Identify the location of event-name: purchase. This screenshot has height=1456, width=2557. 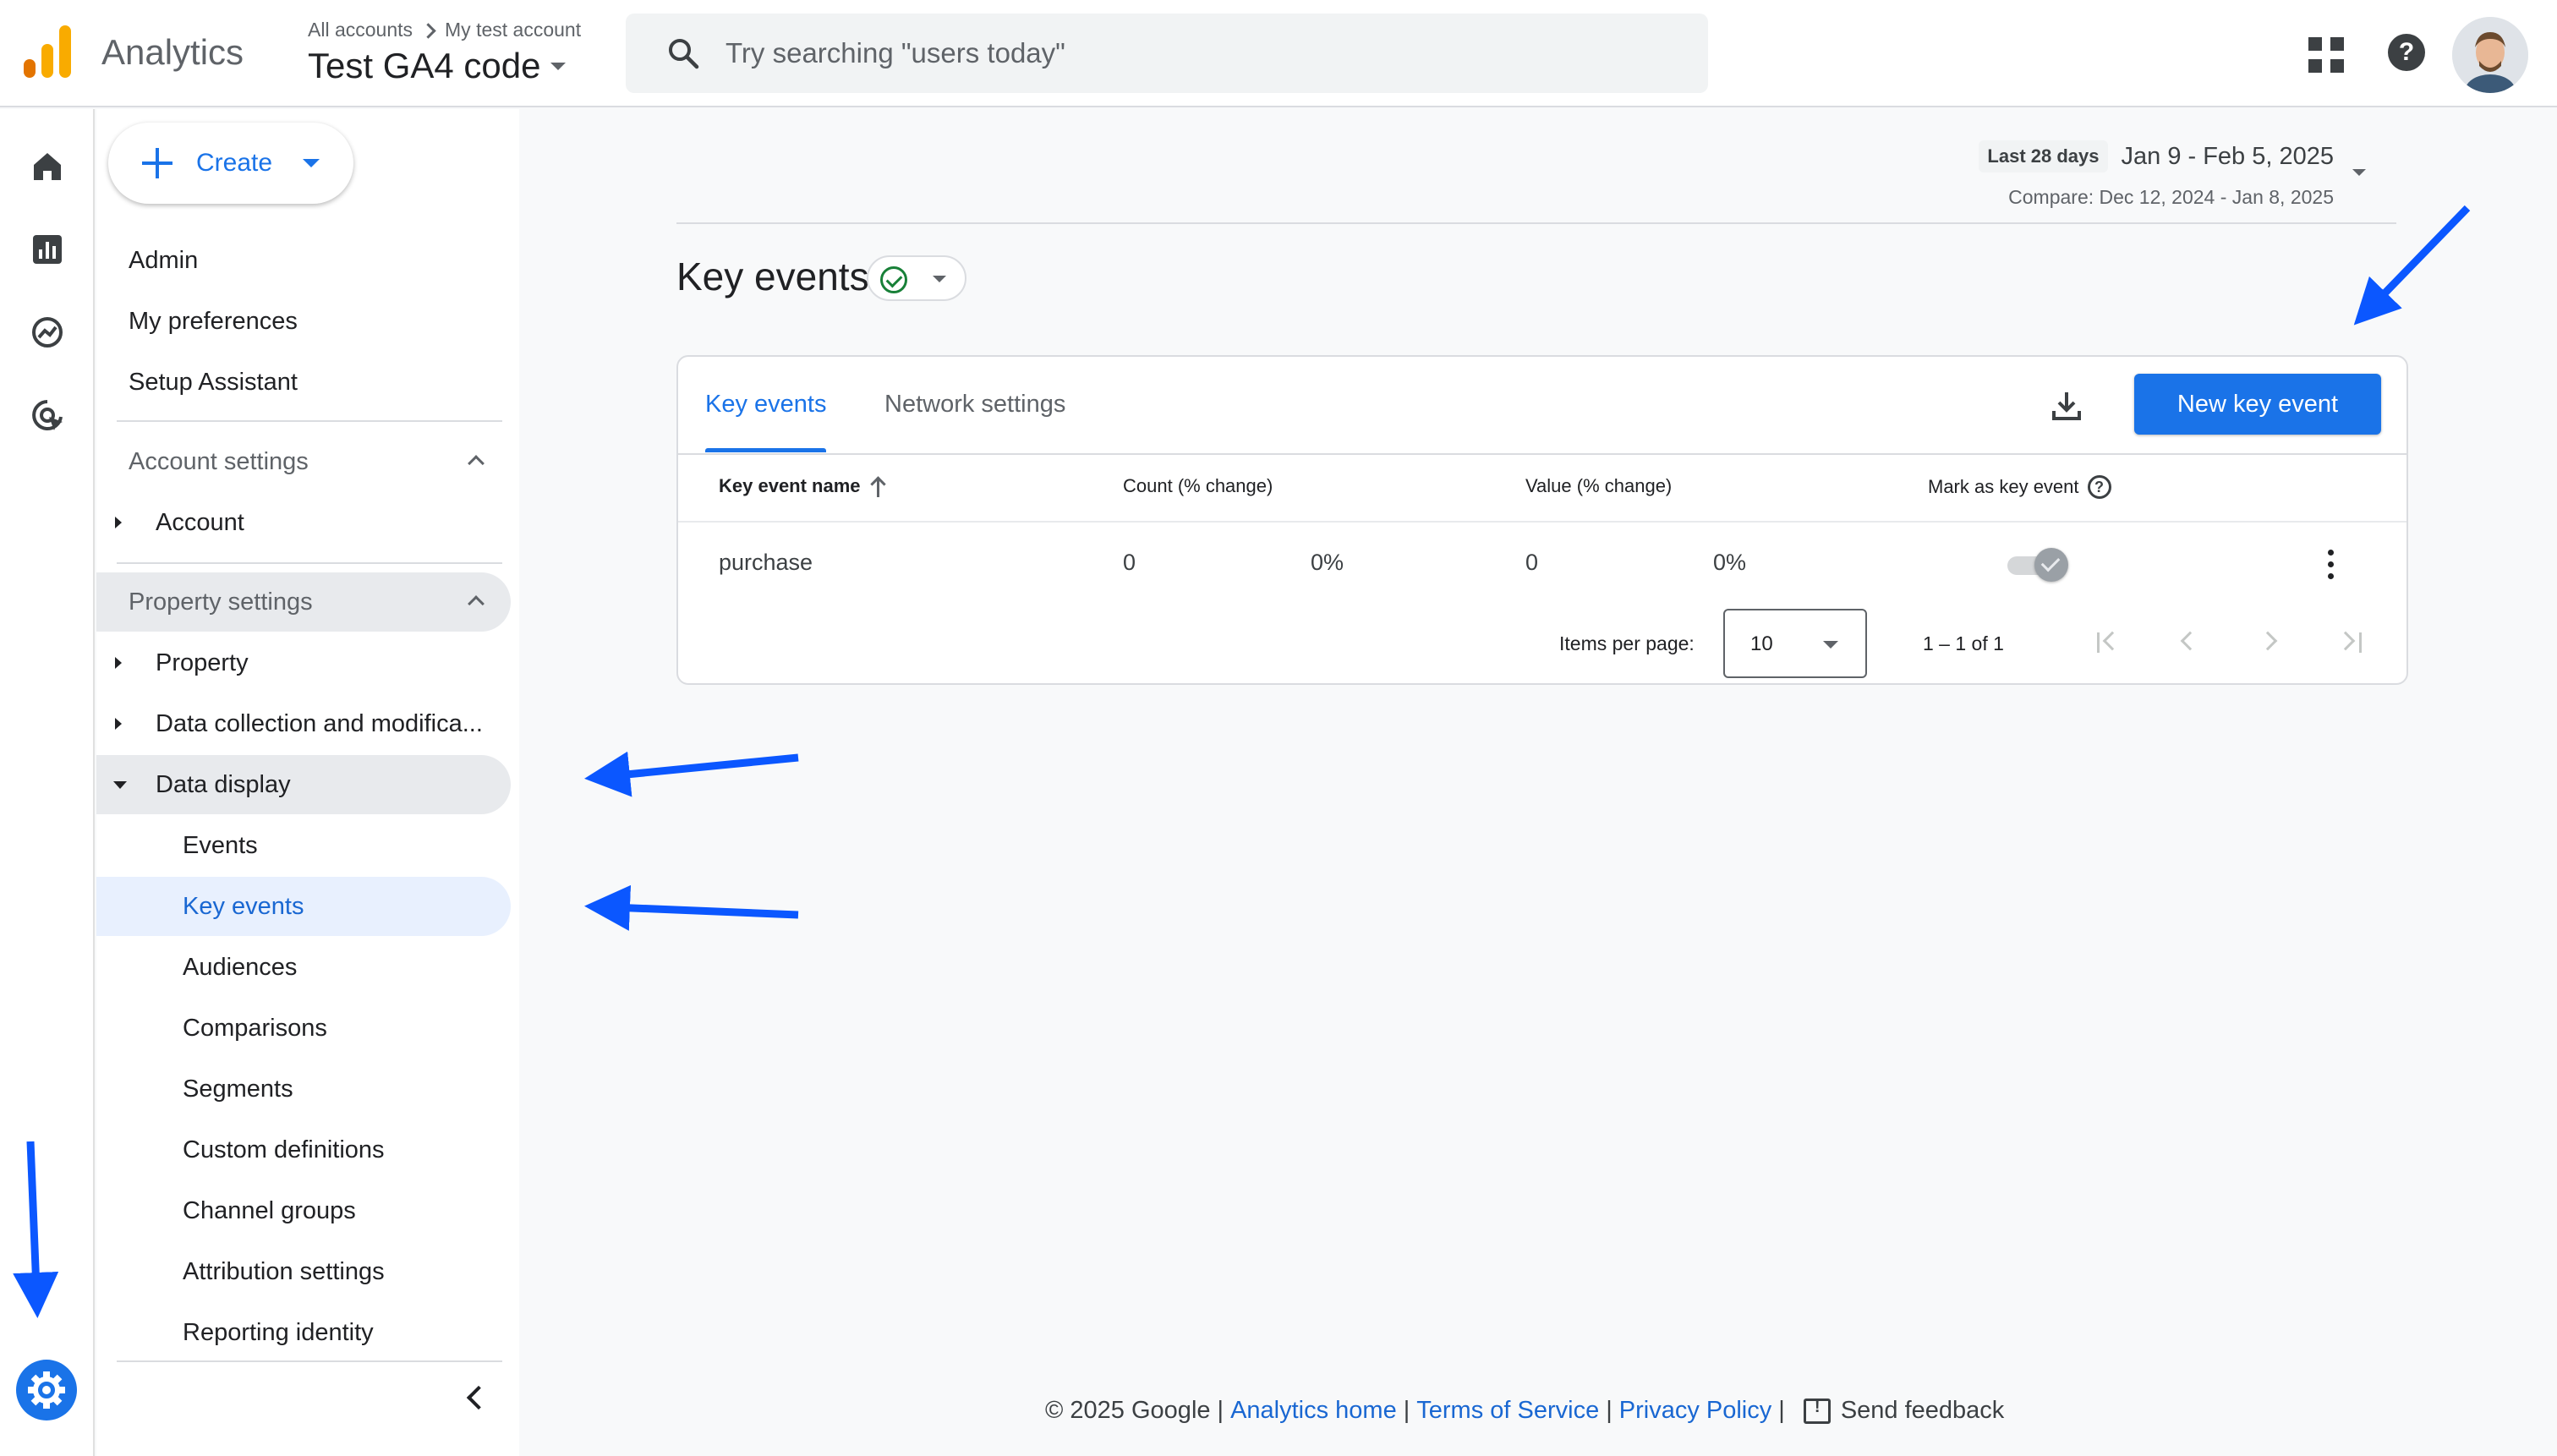
(766, 562).